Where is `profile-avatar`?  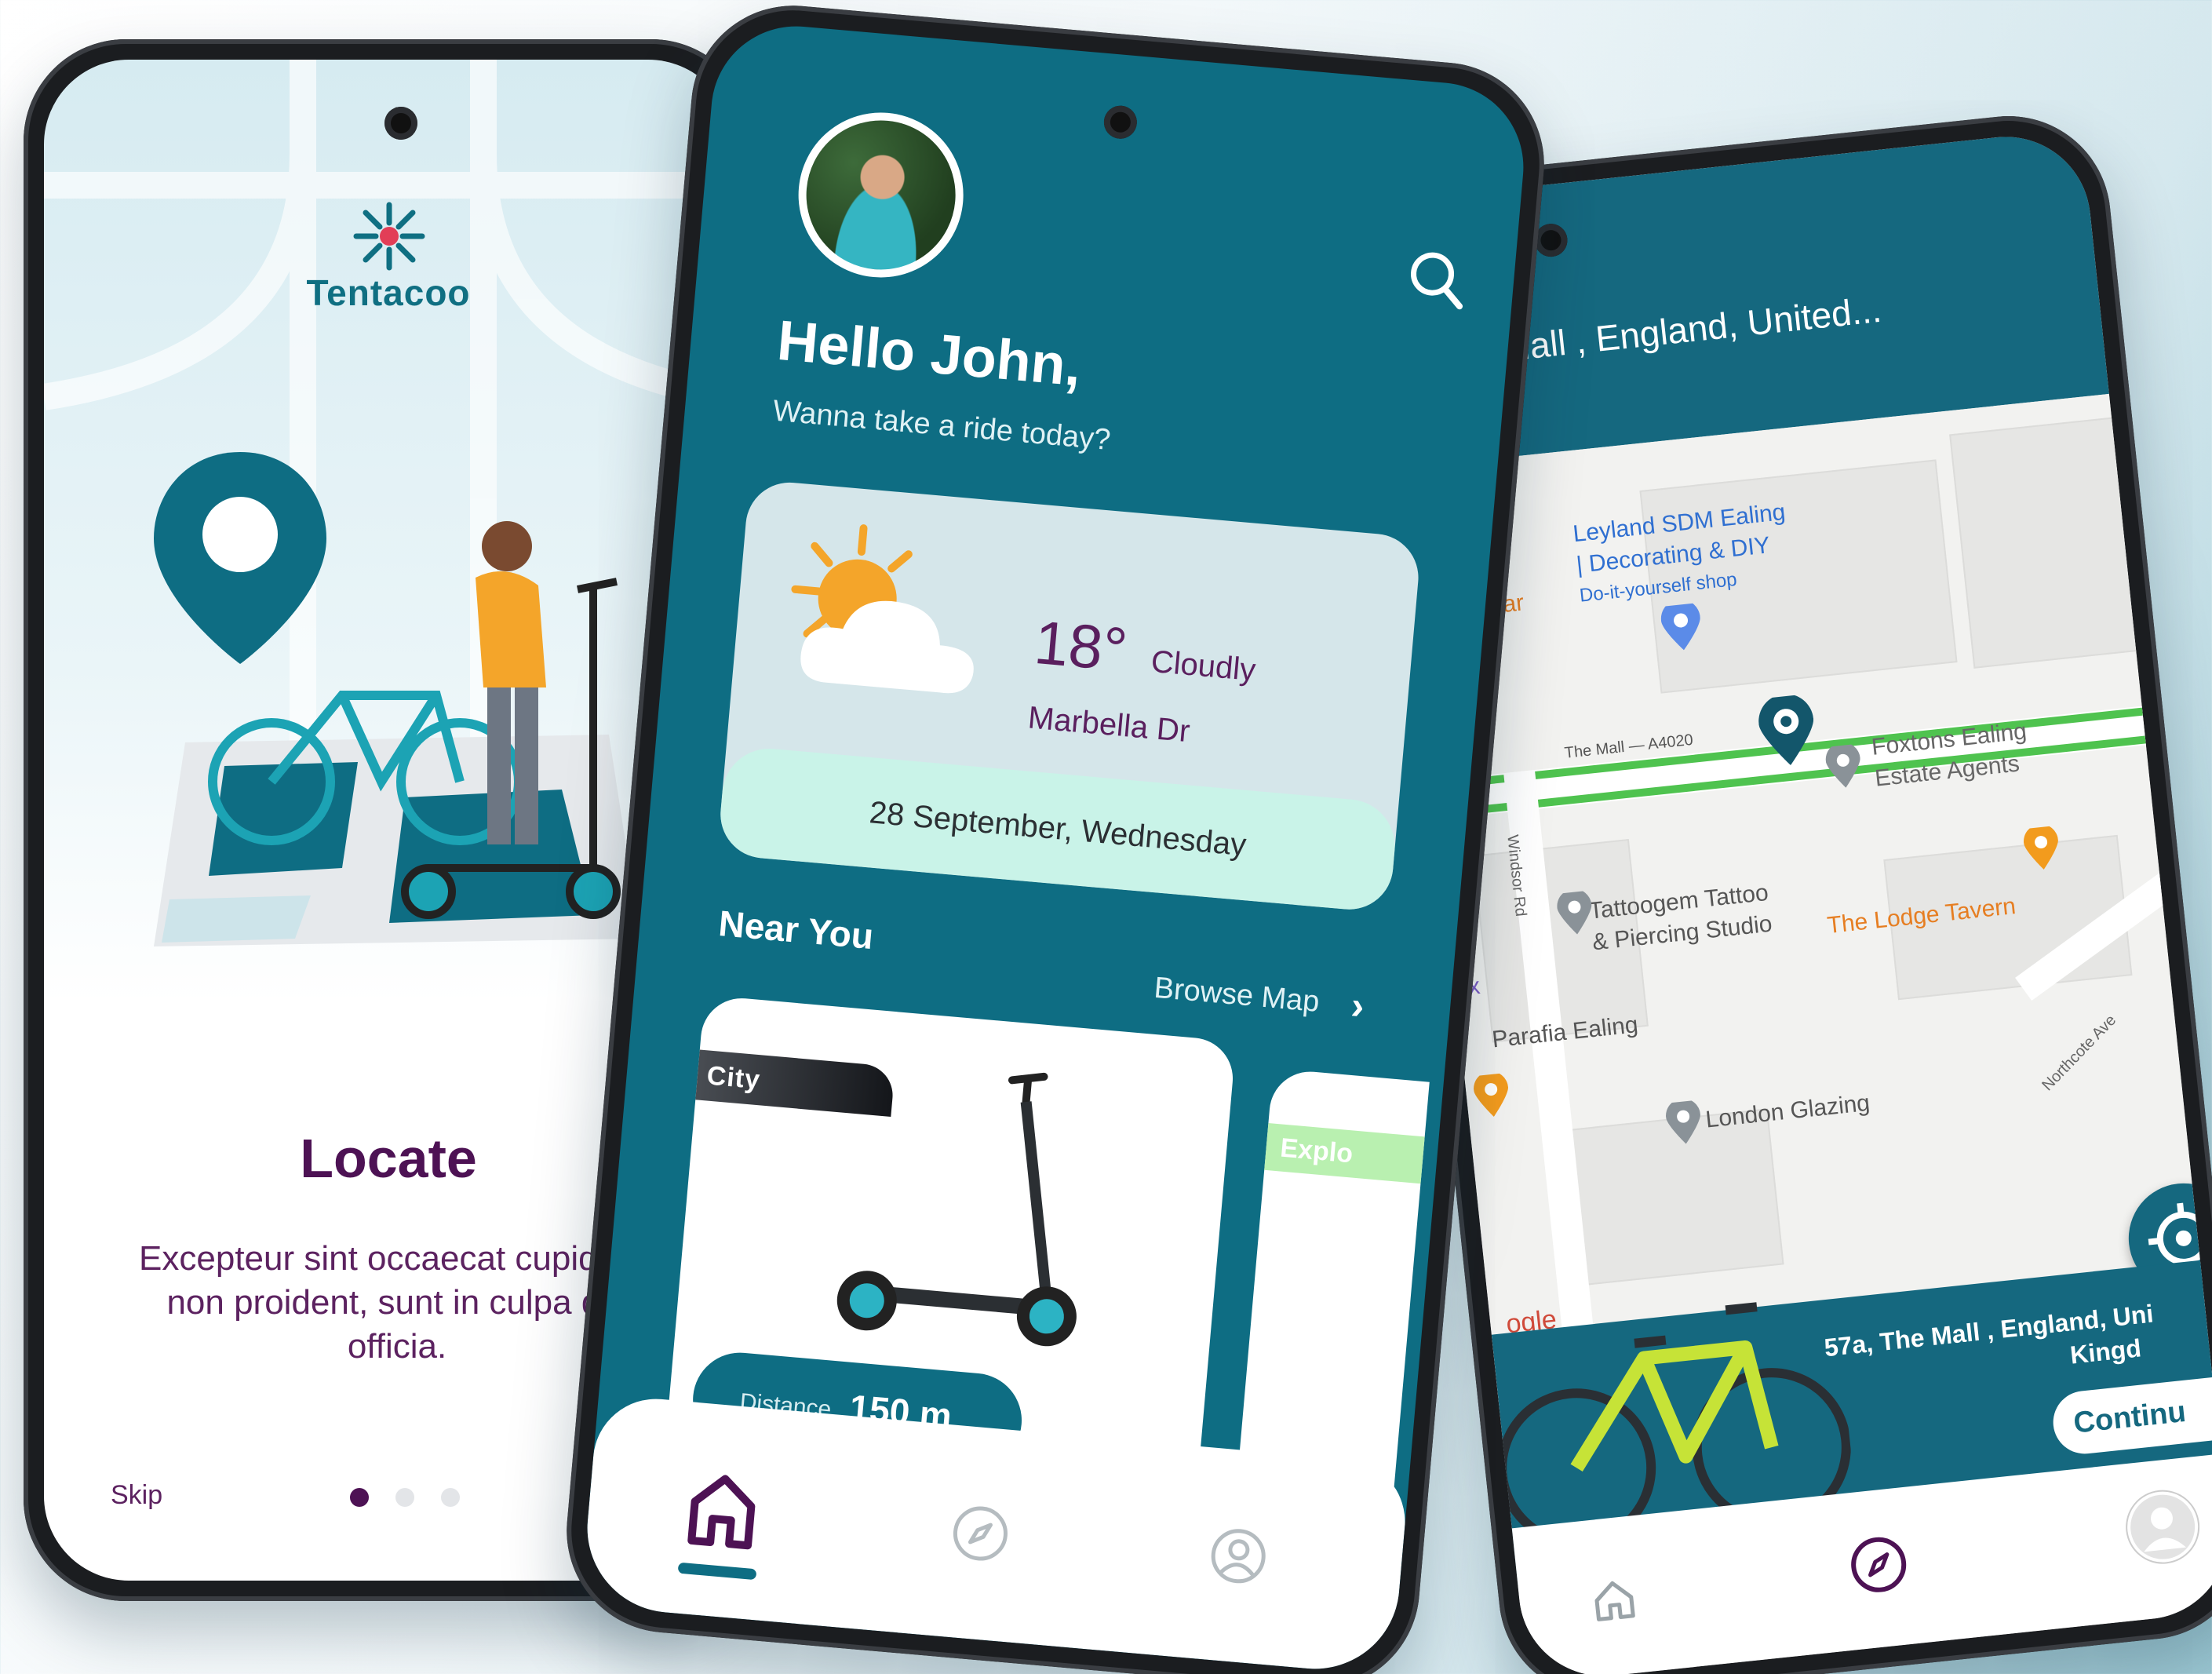 profile-avatar is located at coordinates (2162, 1527).